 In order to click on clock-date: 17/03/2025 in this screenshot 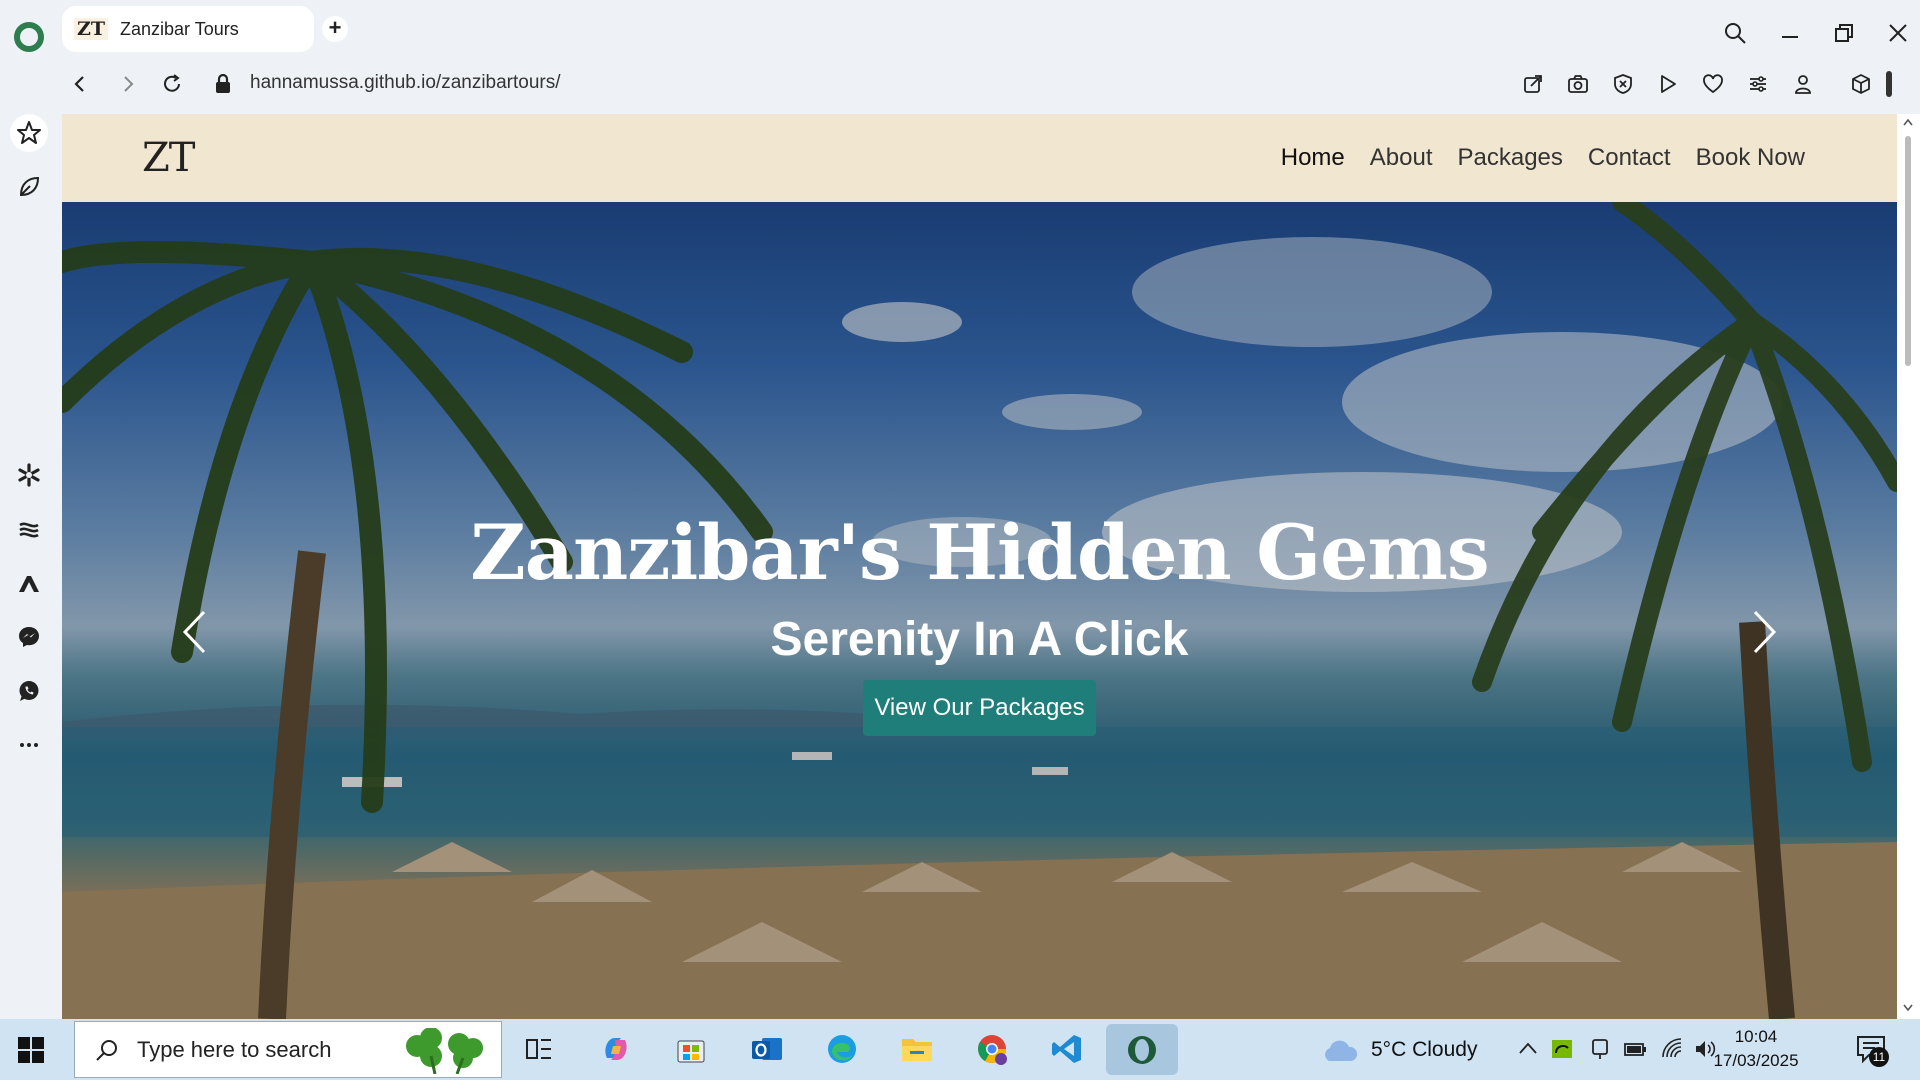, I will do `click(1756, 1060)`.